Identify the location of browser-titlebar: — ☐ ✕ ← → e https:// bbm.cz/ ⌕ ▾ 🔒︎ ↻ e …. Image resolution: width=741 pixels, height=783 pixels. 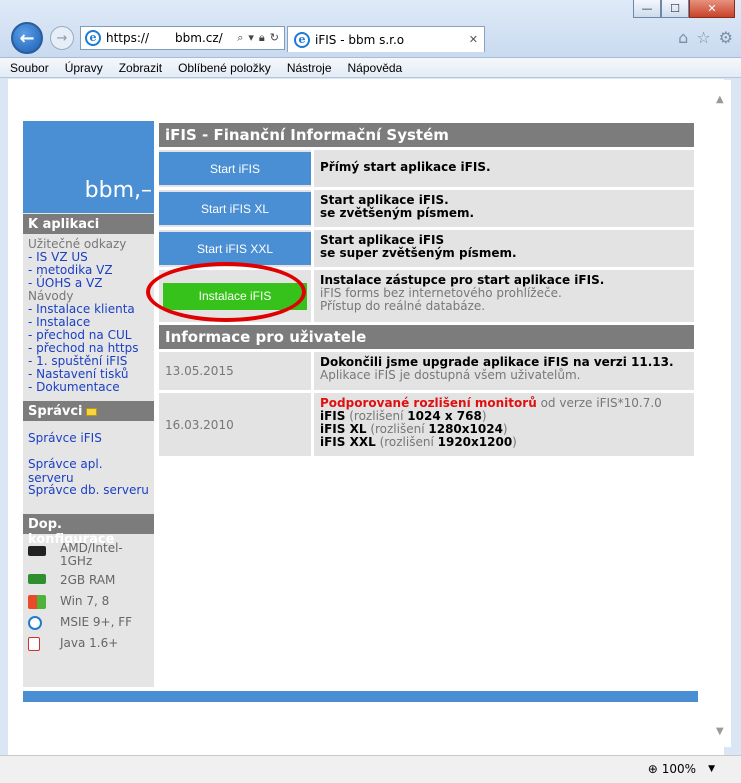
(370, 29).